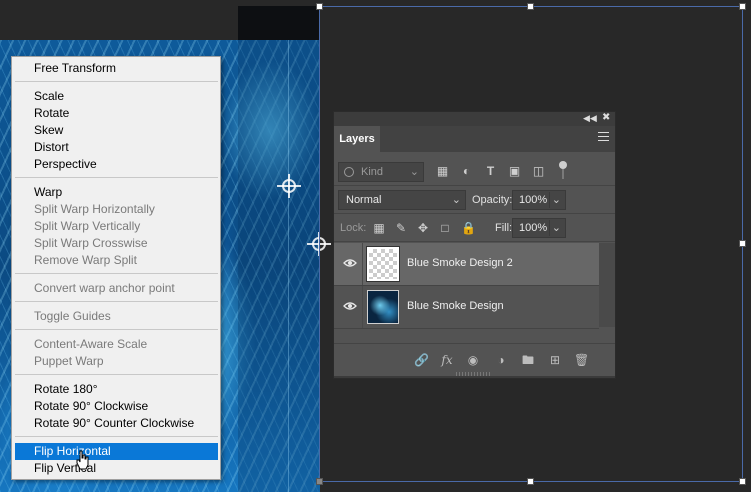 This screenshot has height=492, width=751. What do you see at coordinates (563, 165) in the screenshot?
I see `filter-toggle-icon` at bounding box center [563, 165].